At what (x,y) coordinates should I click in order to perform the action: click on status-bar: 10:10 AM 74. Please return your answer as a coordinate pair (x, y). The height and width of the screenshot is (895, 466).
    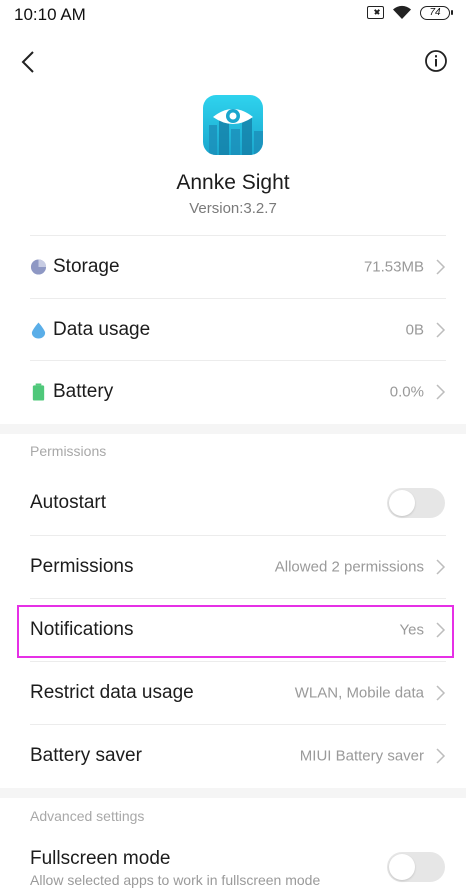
    Looking at the image, I should click on (233, 14).